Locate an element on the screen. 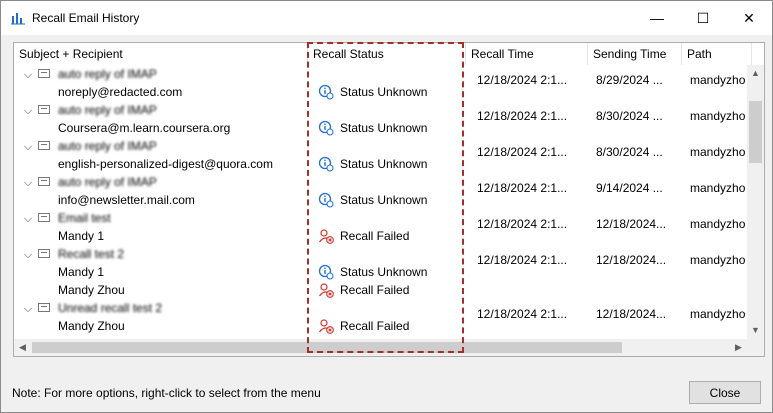  recipient-address: noreply@redacted.com is located at coordinates (120, 92).